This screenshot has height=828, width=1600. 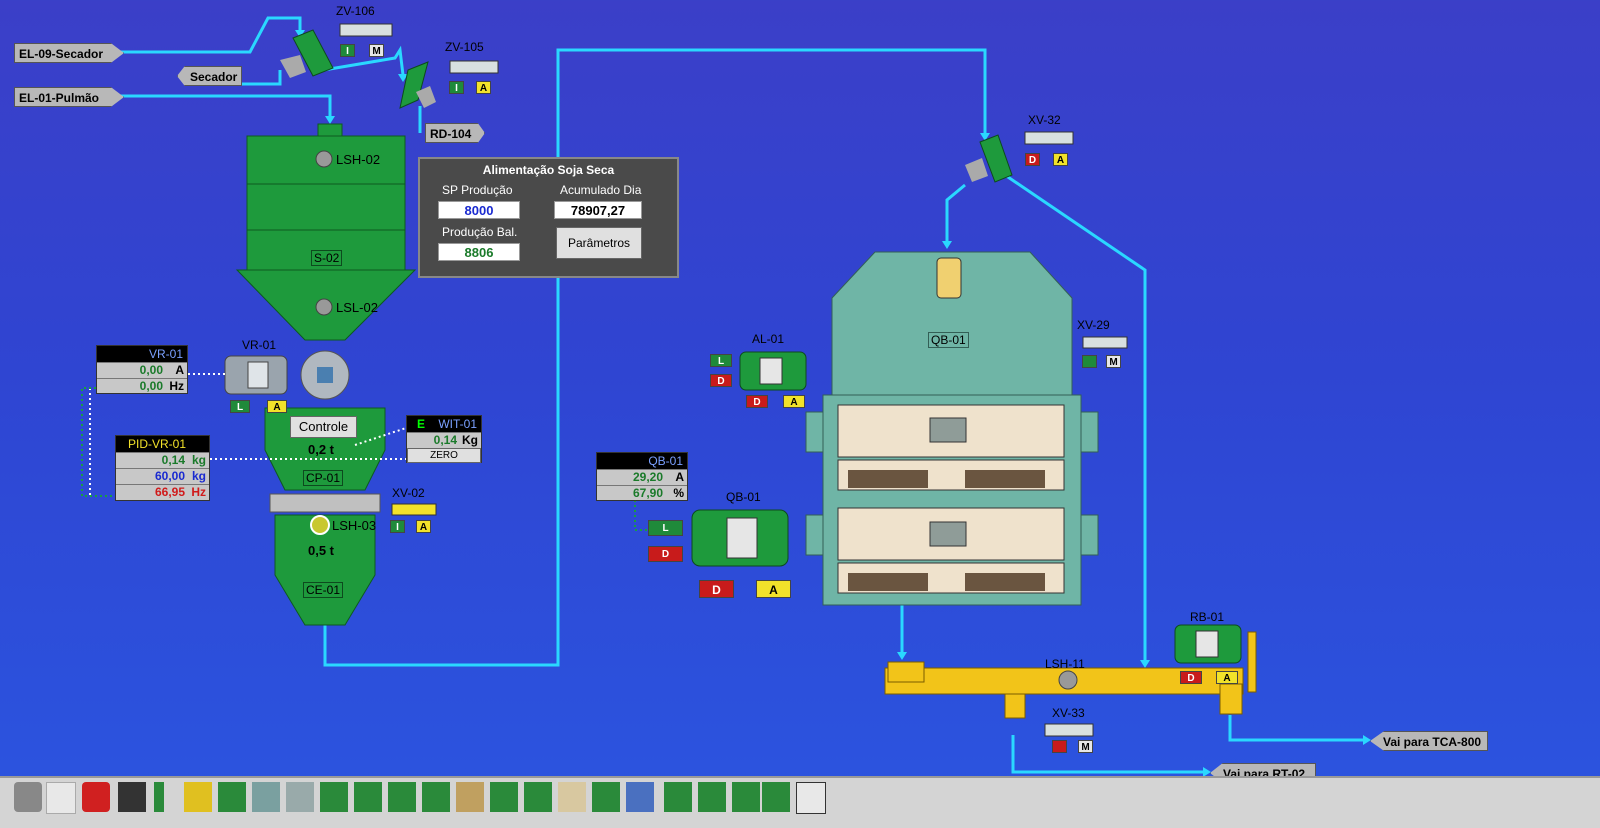 I want to click on zv105-local-indicator: I, so click(x=456, y=87).